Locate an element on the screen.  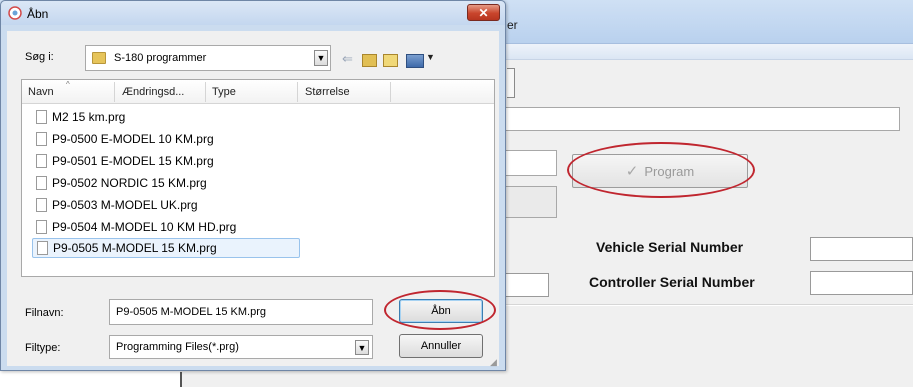
file-list-item: P9-0500 E-MODEL 10 KM.prg is located at coordinates (125, 139).